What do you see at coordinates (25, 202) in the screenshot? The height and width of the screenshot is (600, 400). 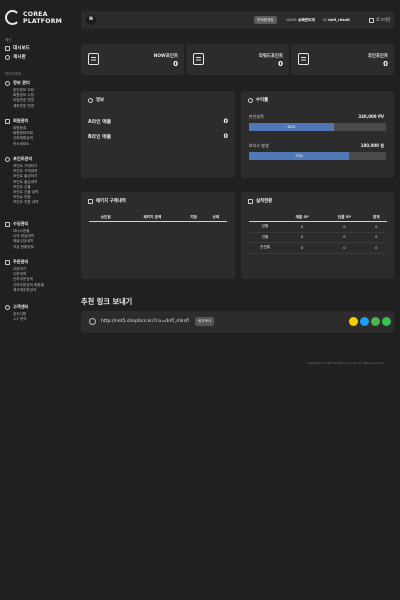 I see `sidebar-link: 포인트 전환 내역` at bounding box center [25, 202].